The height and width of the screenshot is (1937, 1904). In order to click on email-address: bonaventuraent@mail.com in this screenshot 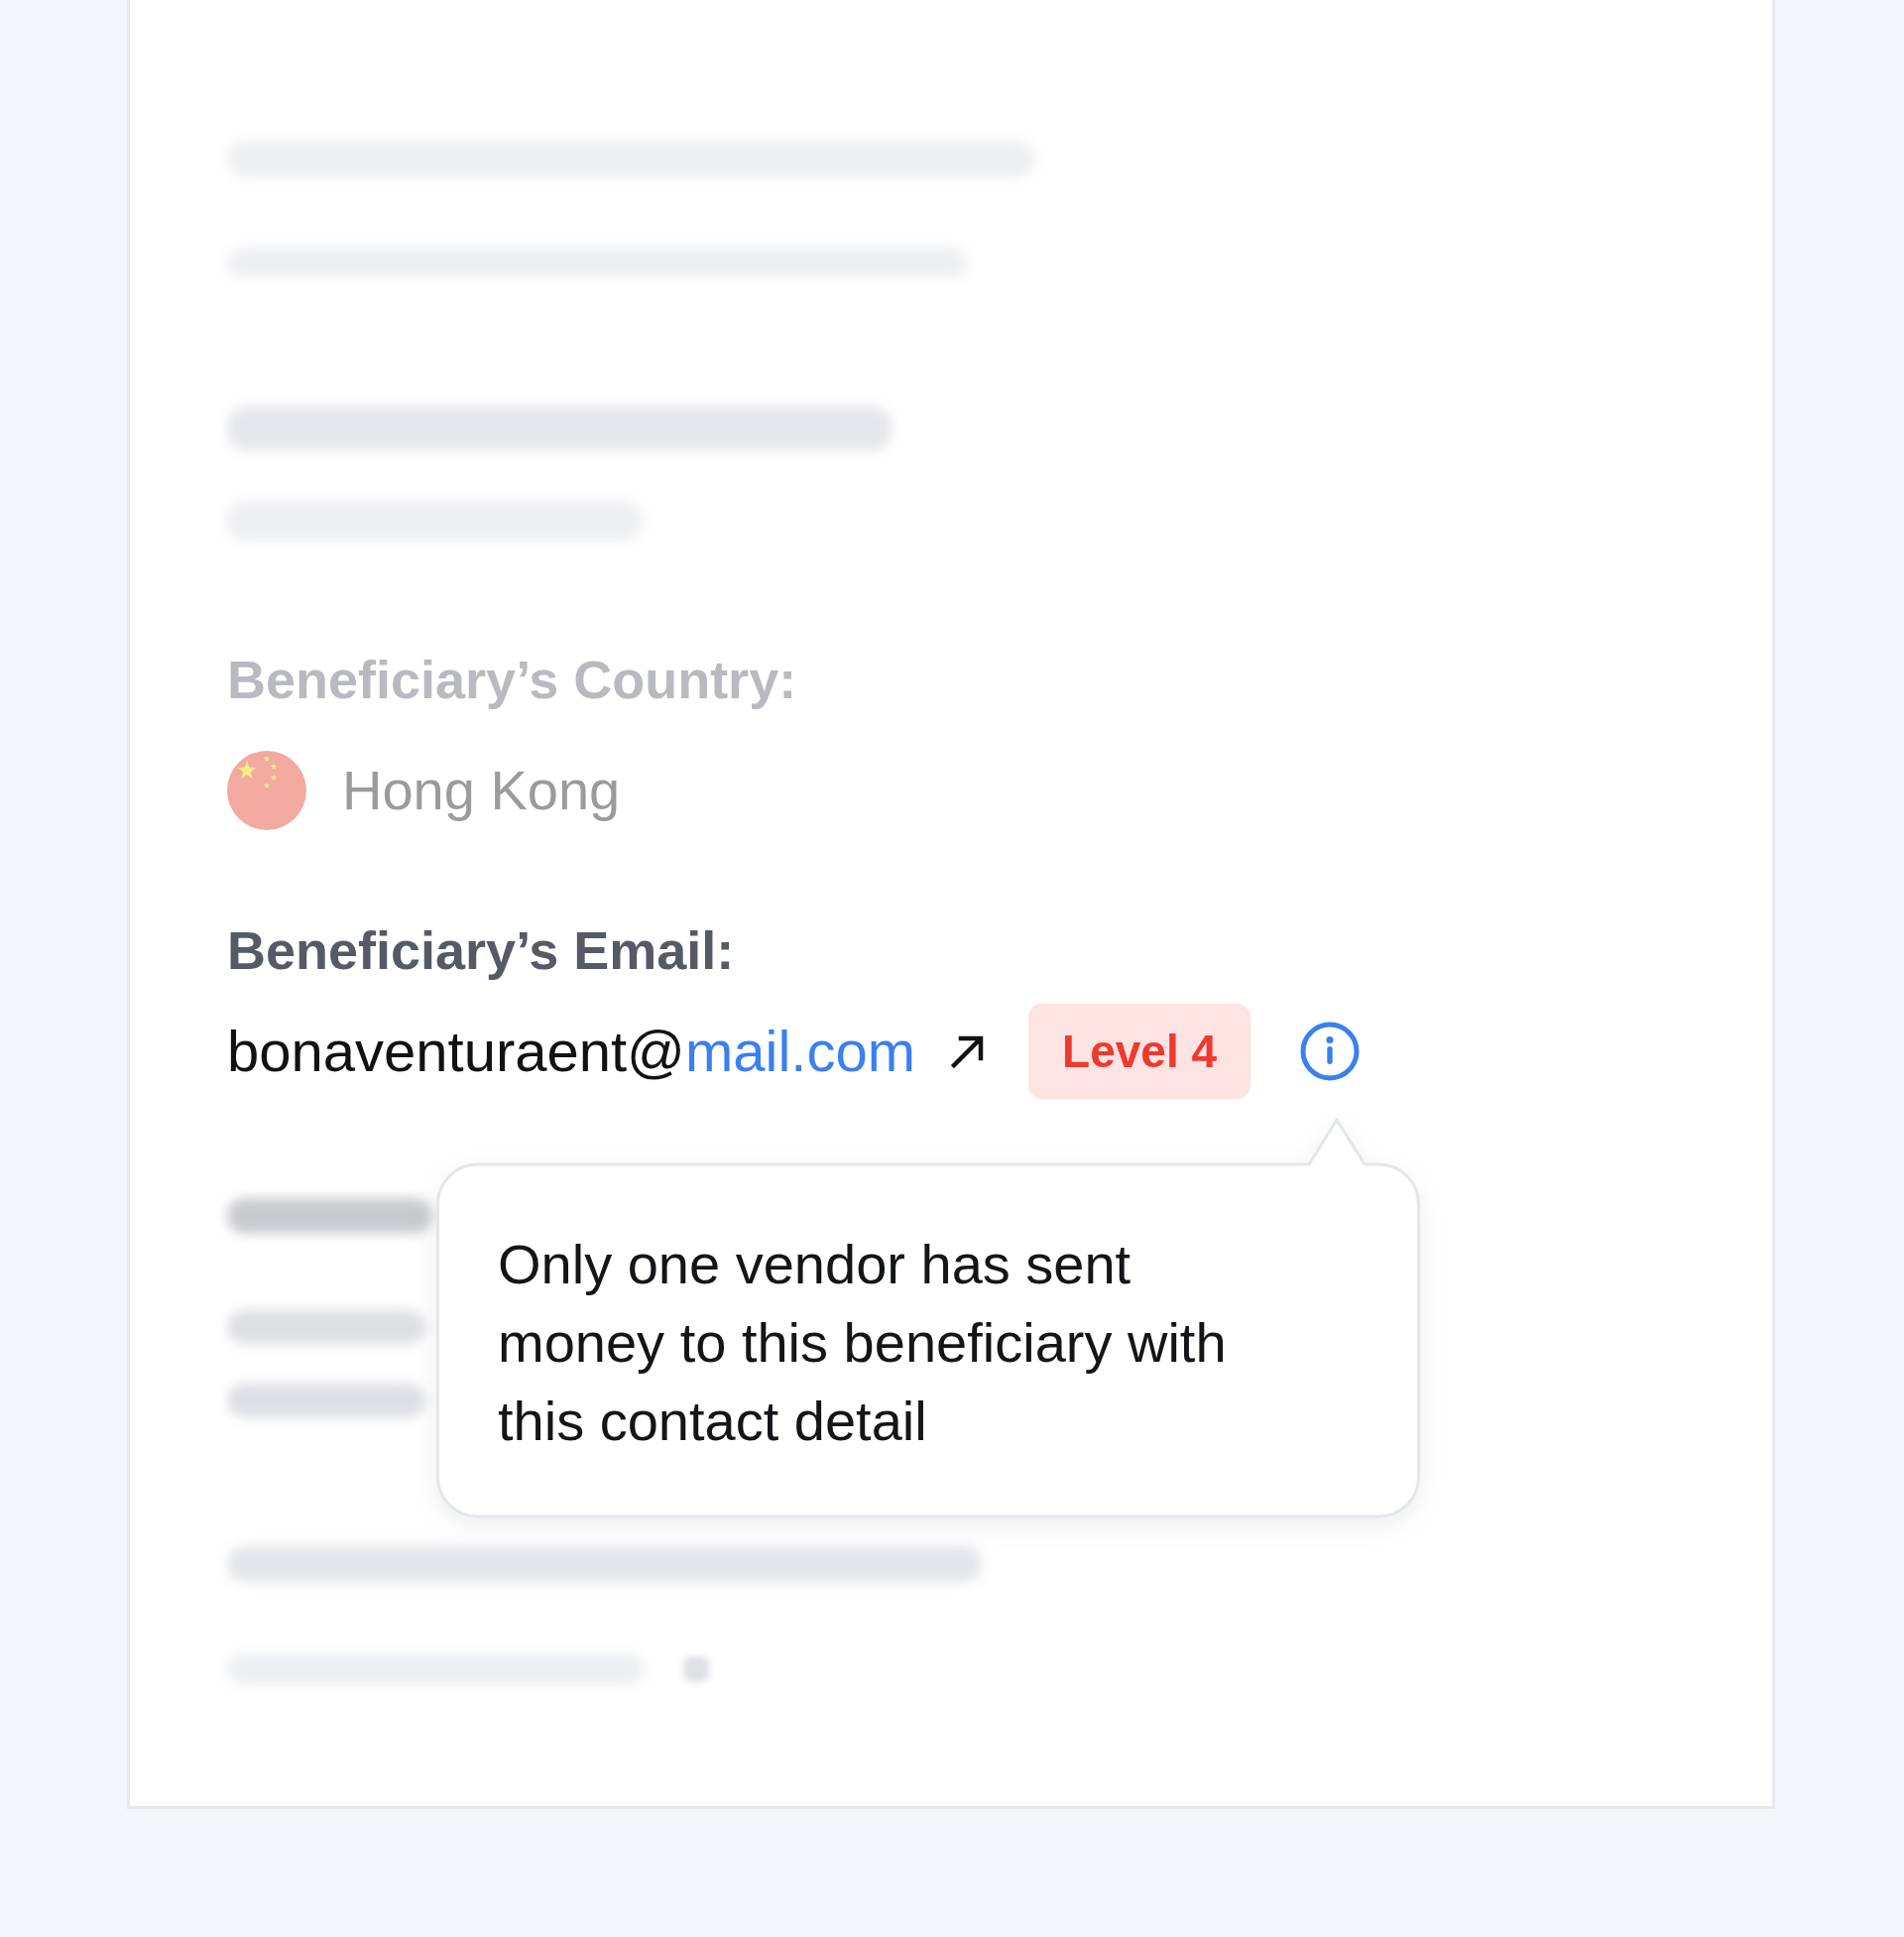, I will do `click(571, 1051)`.